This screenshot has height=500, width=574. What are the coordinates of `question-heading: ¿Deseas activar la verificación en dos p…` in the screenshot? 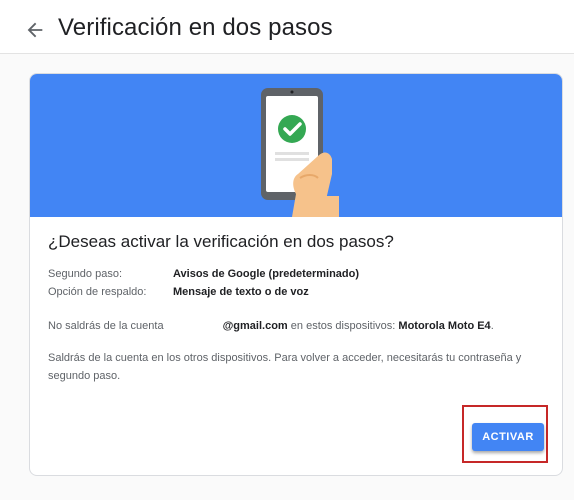 It's located at (221, 241).